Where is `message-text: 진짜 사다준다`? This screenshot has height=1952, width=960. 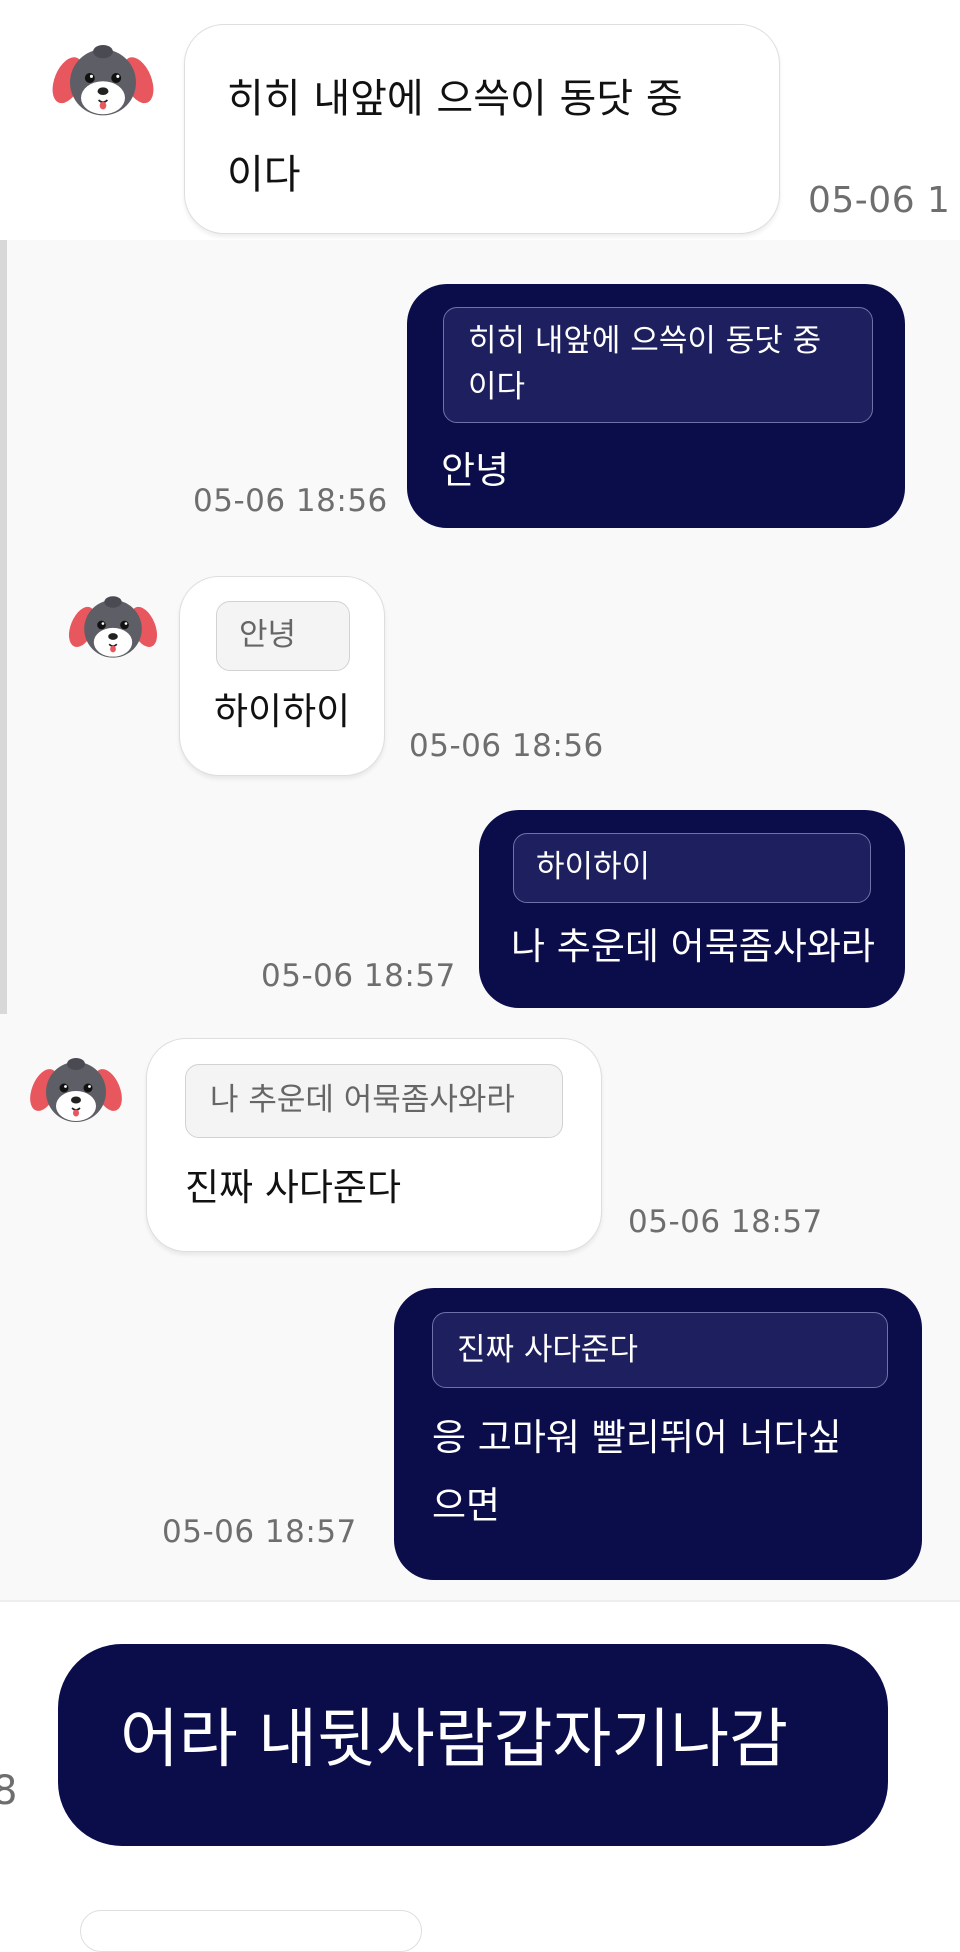 message-text: 진짜 사다준다 is located at coordinates (293, 1187).